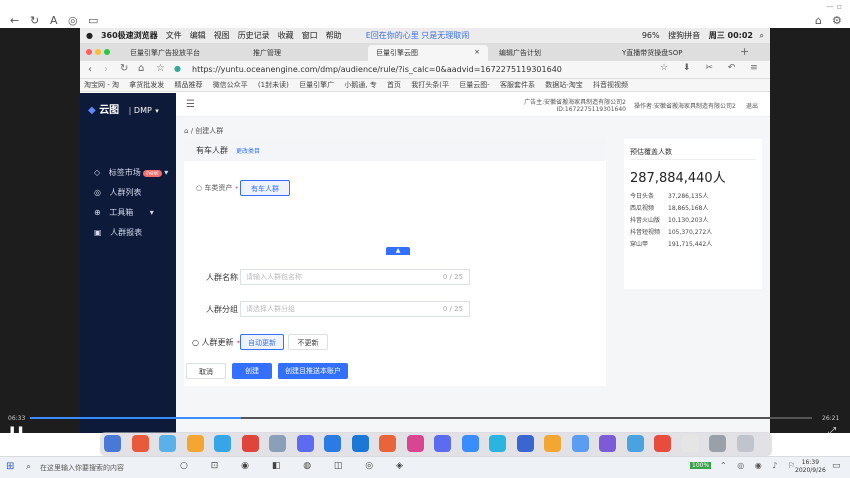 The image size is (850, 478). What do you see at coordinates (305, 53) in the screenshot?
I see `tab-promotion: 推广管理` at bounding box center [305, 53].